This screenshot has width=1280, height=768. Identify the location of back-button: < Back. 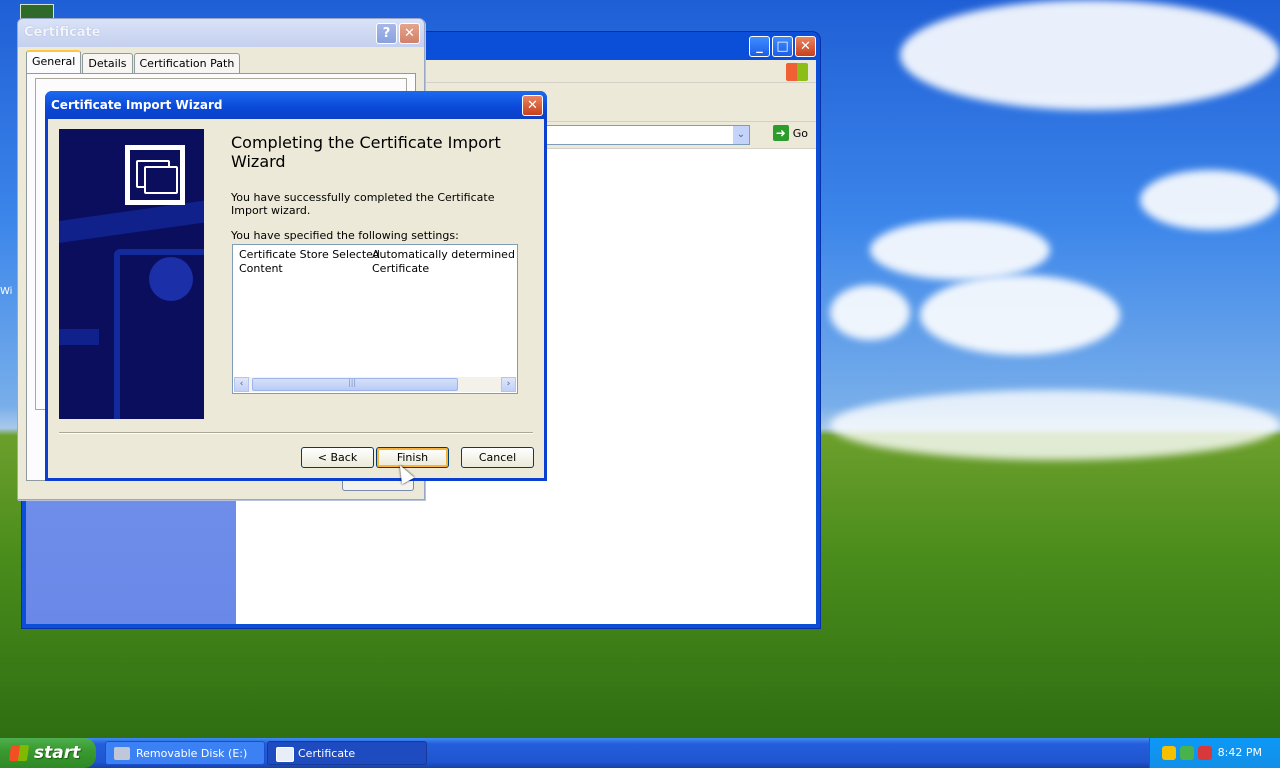
(337, 457).